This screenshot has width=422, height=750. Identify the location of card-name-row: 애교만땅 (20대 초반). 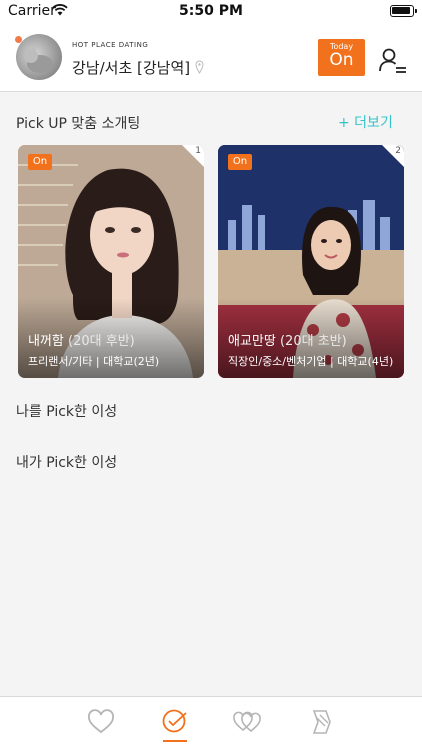
(287, 339).